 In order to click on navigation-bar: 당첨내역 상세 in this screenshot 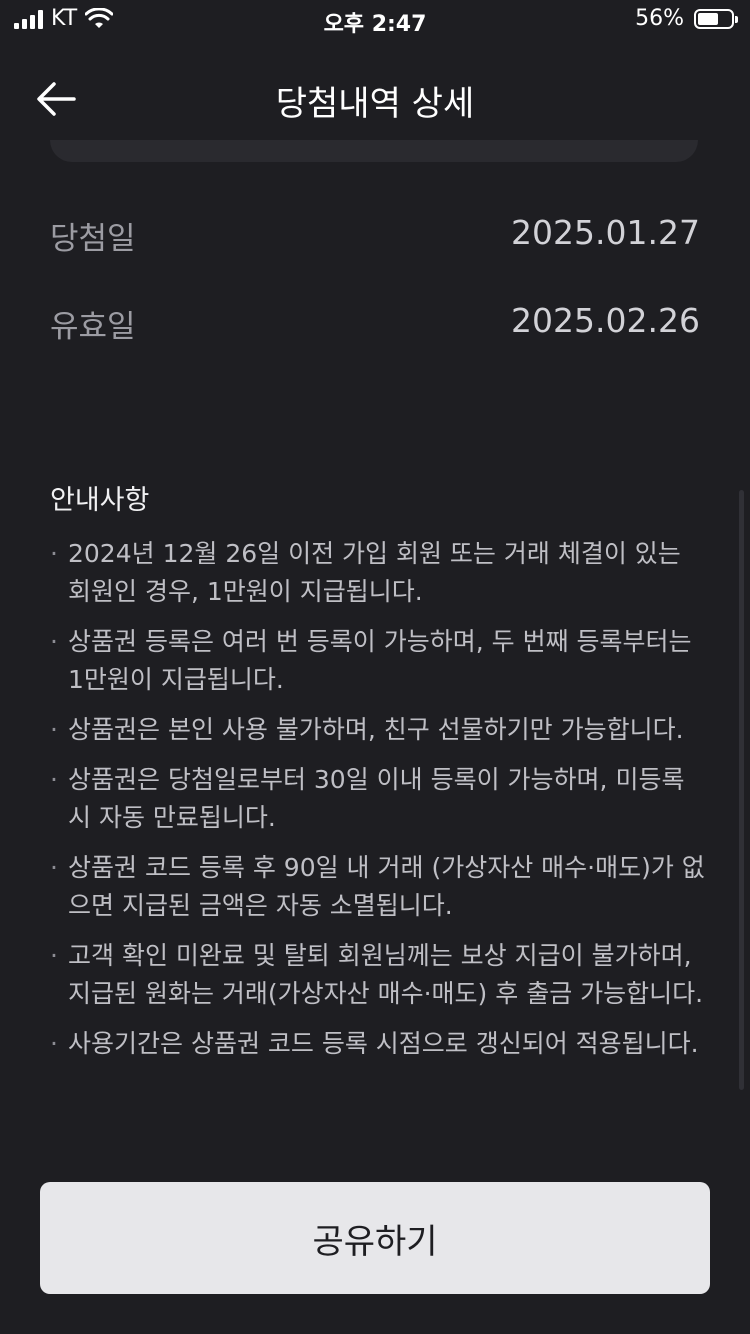, I will do `click(375, 98)`.